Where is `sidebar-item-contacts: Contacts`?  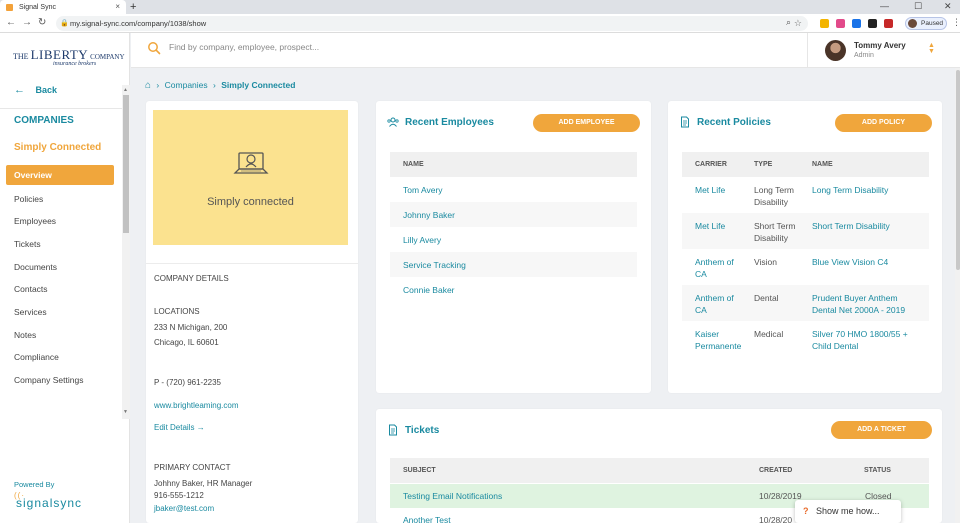 sidebar-item-contacts: Contacts is located at coordinates (31, 289).